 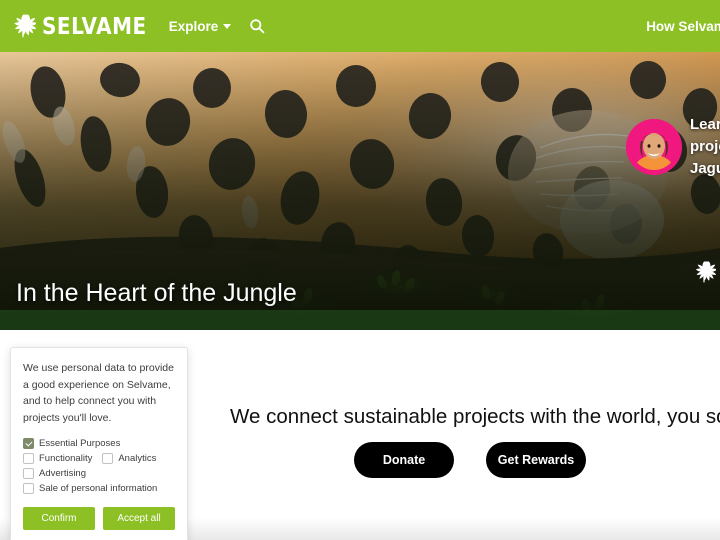 What do you see at coordinates (227, 26) in the screenshot?
I see `chevron-down-icon` at bounding box center [227, 26].